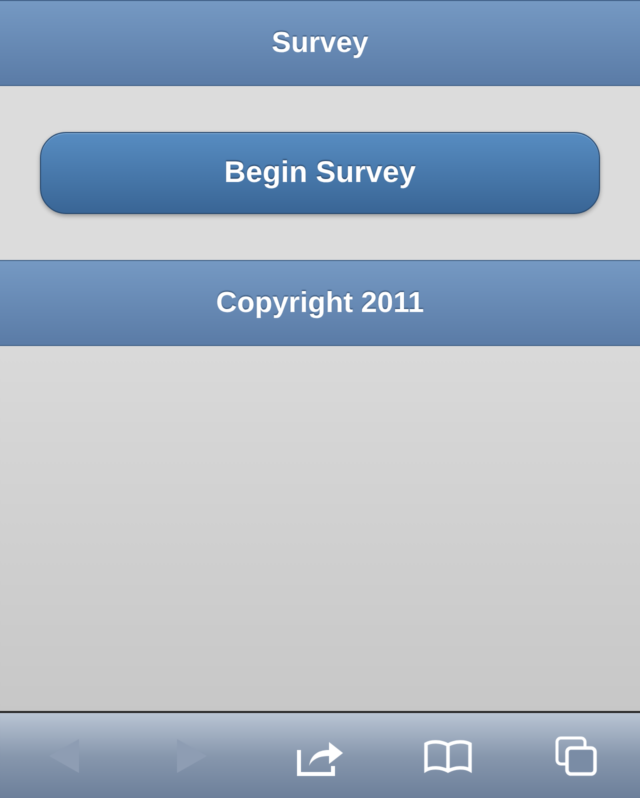 Image resolution: width=640 pixels, height=798 pixels. I want to click on book-icon, so click(448, 755).